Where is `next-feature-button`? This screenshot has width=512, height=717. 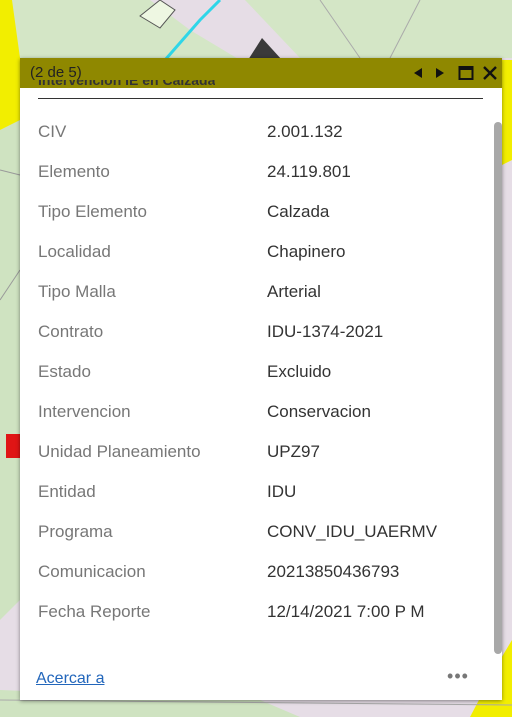
next-feature-button is located at coordinates (440, 73).